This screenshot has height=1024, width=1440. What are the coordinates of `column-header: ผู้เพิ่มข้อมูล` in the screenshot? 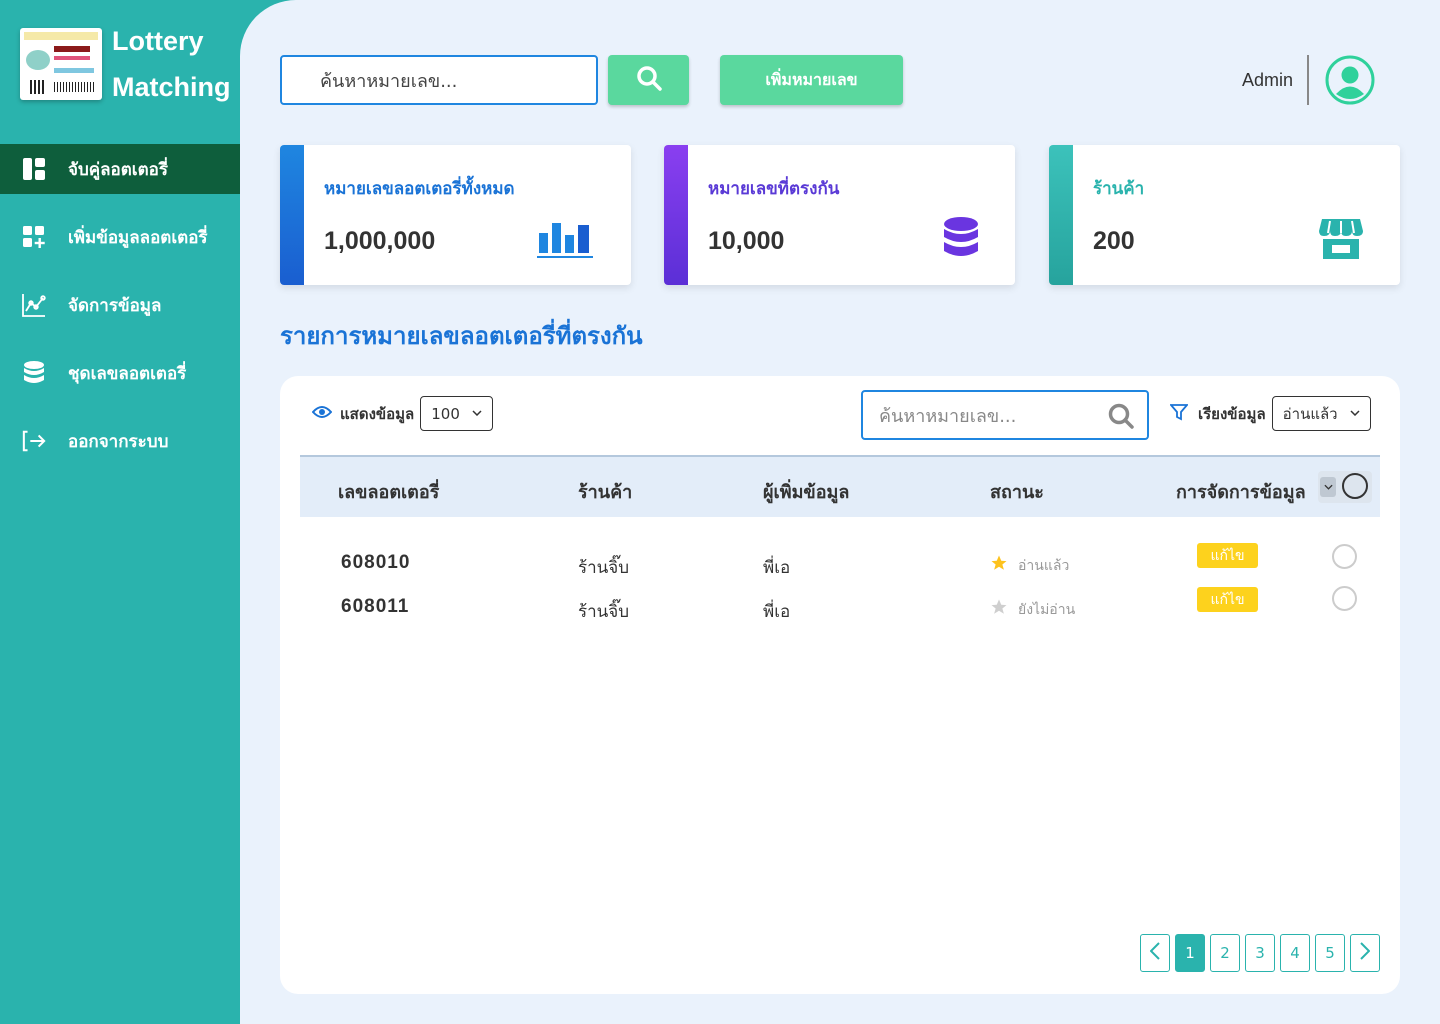 It's located at (806, 491).